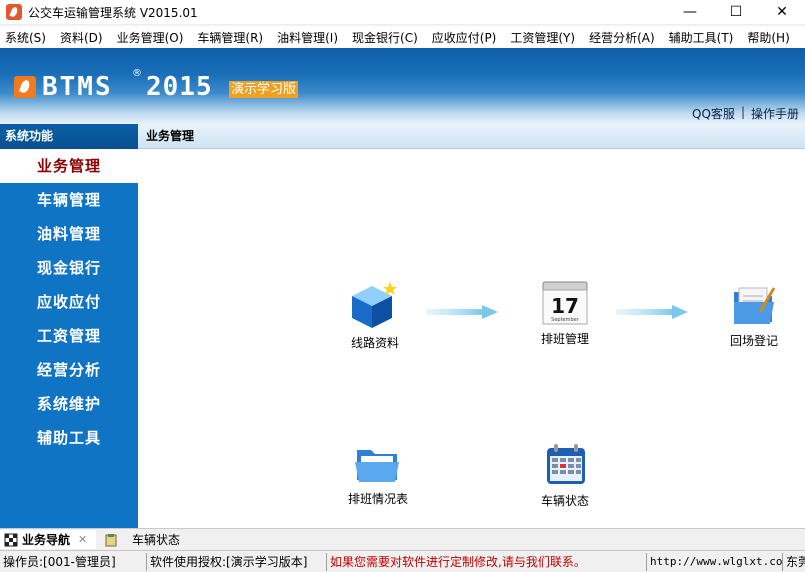 This screenshot has height=572, width=805. What do you see at coordinates (69, 404) in the screenshot?
I see `sidebar-item-maintenance: 系统维护` at bounding box center [69, 404].